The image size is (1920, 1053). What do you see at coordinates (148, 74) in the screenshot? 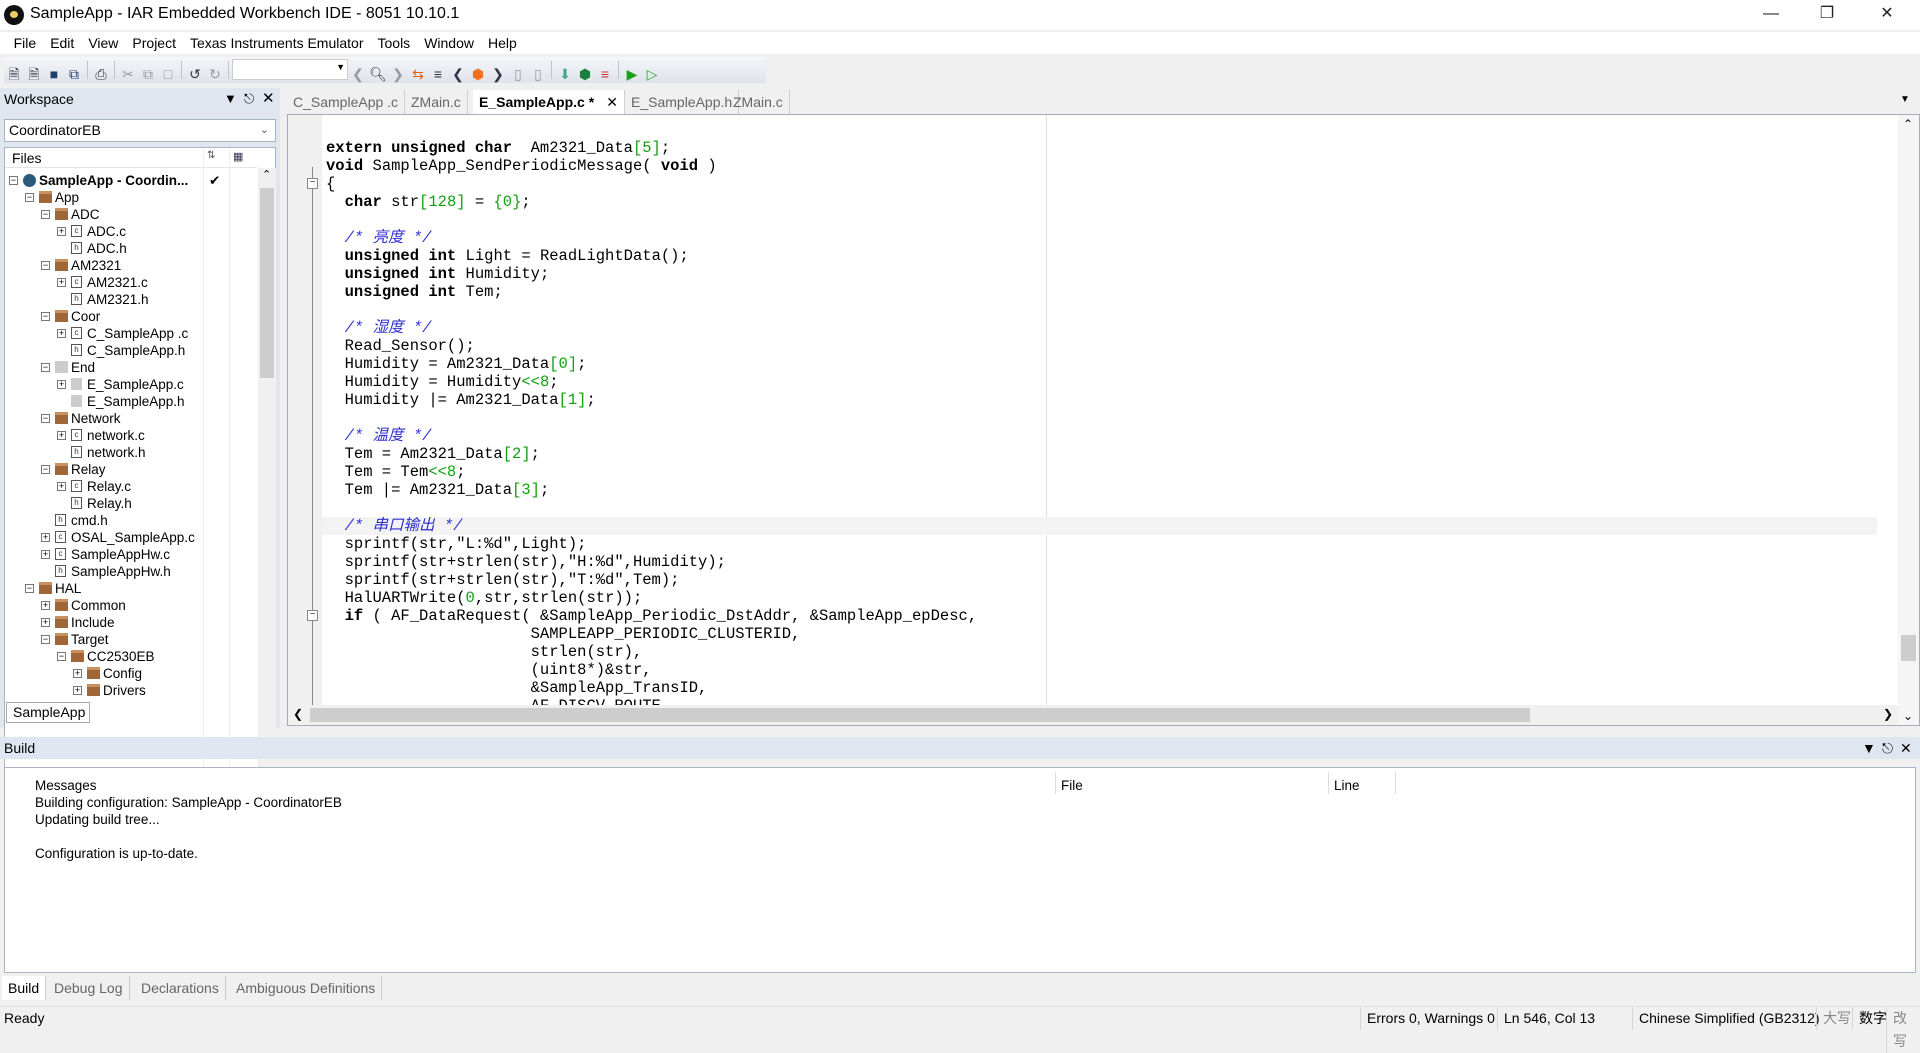
I see `copy-icon: ⧉` at bounding box center [148, 74].